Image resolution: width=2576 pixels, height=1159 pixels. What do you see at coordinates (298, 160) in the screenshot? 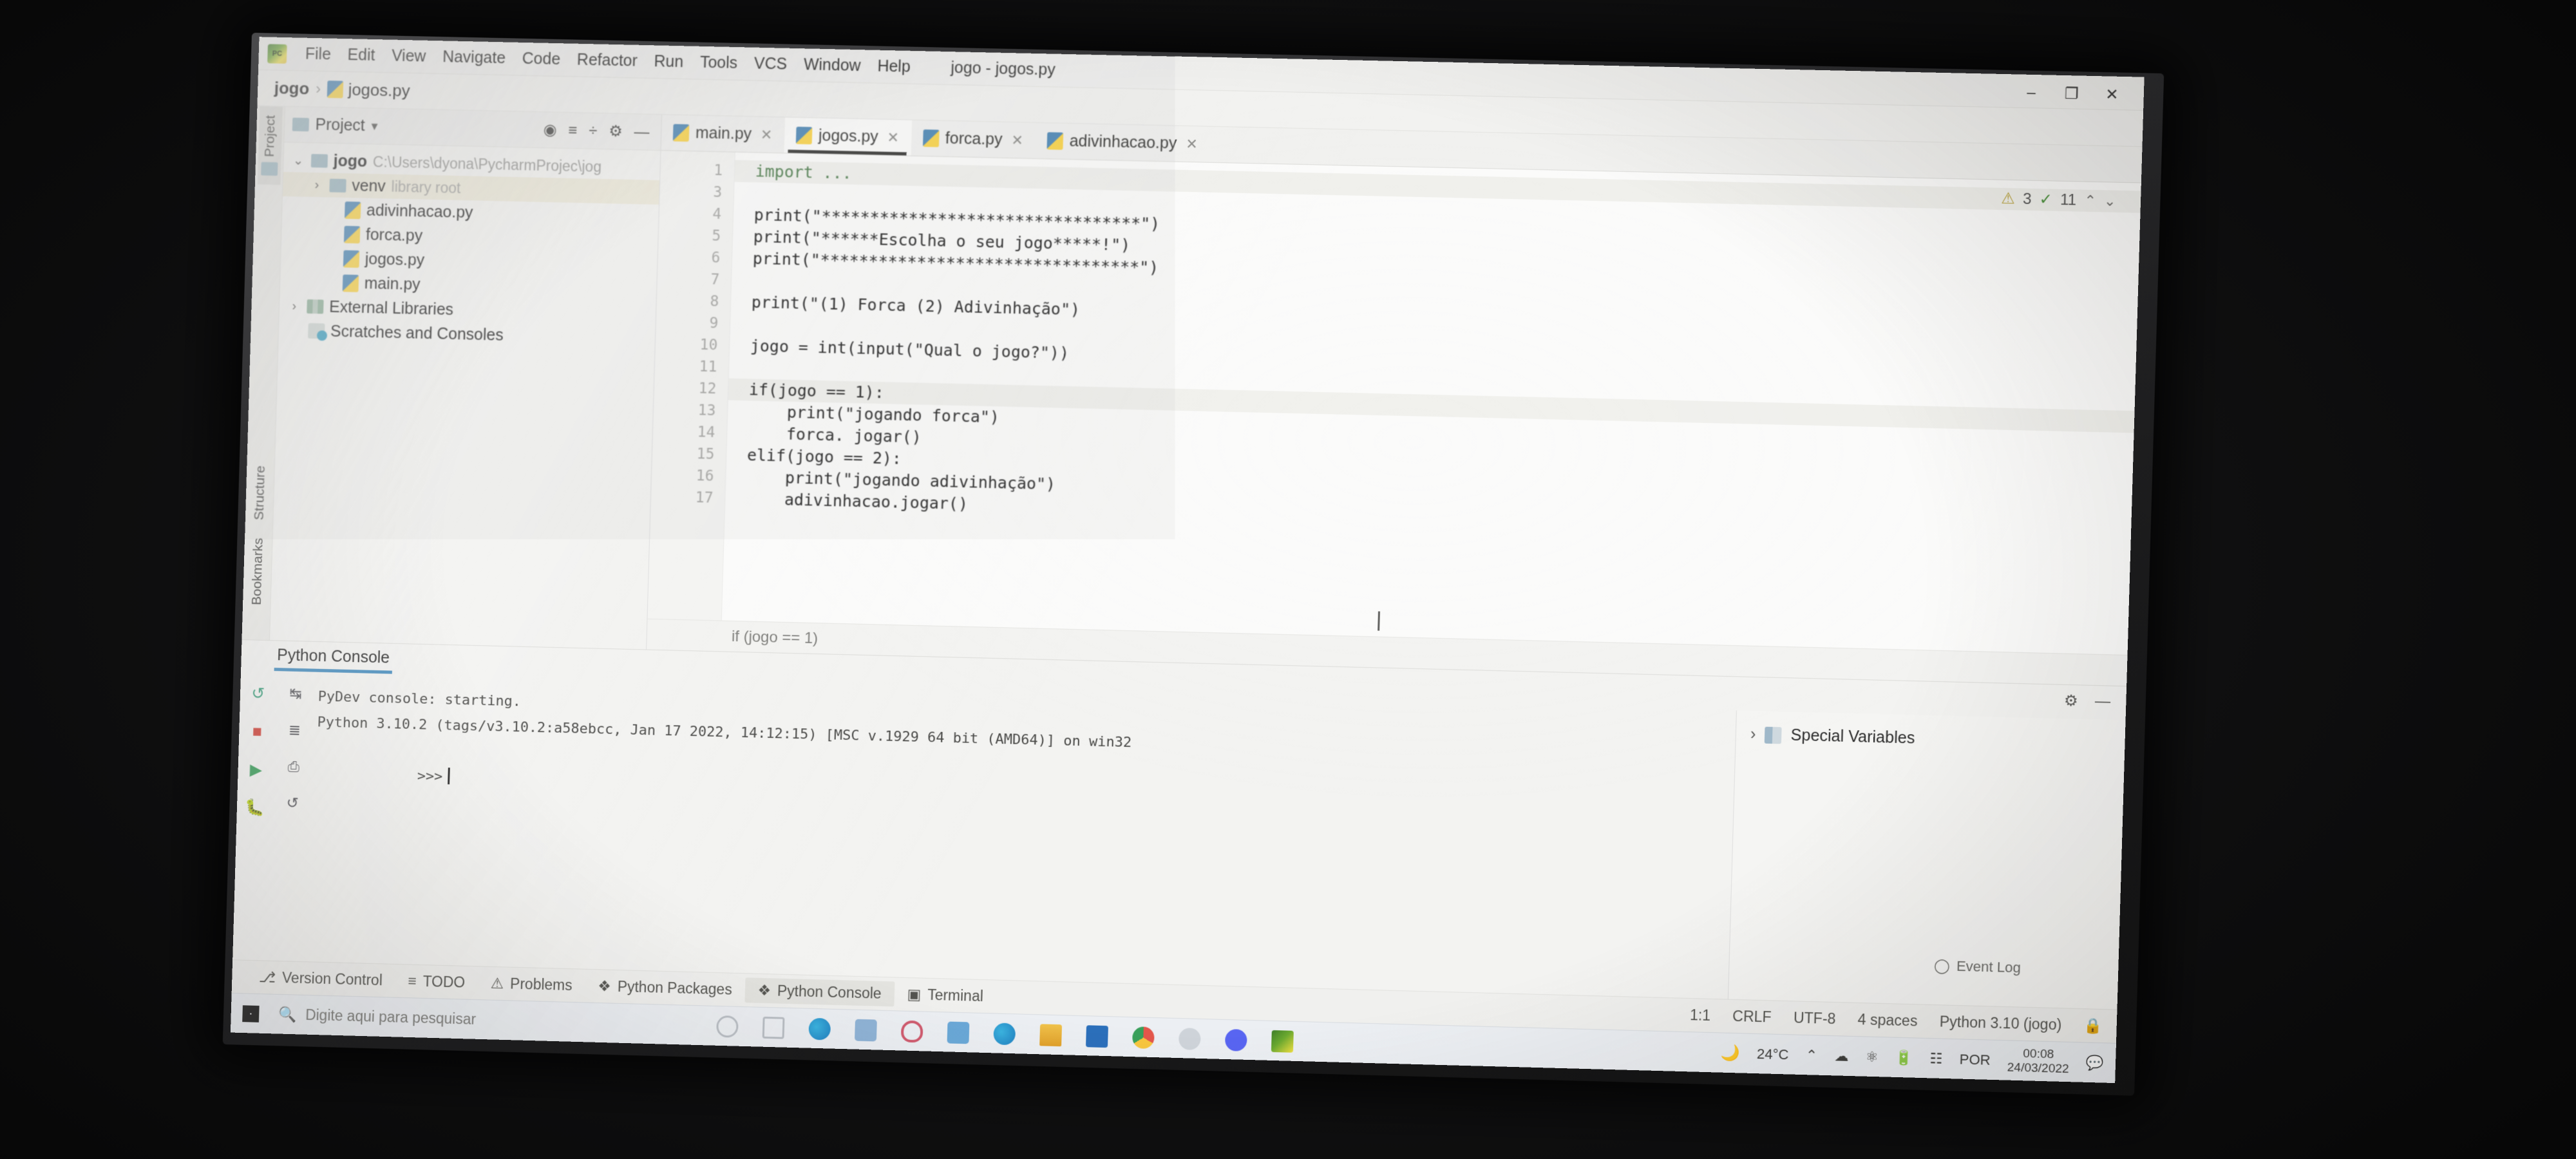
I see `chevron-down-icon: ⌄` at bounding box center [298, 160].